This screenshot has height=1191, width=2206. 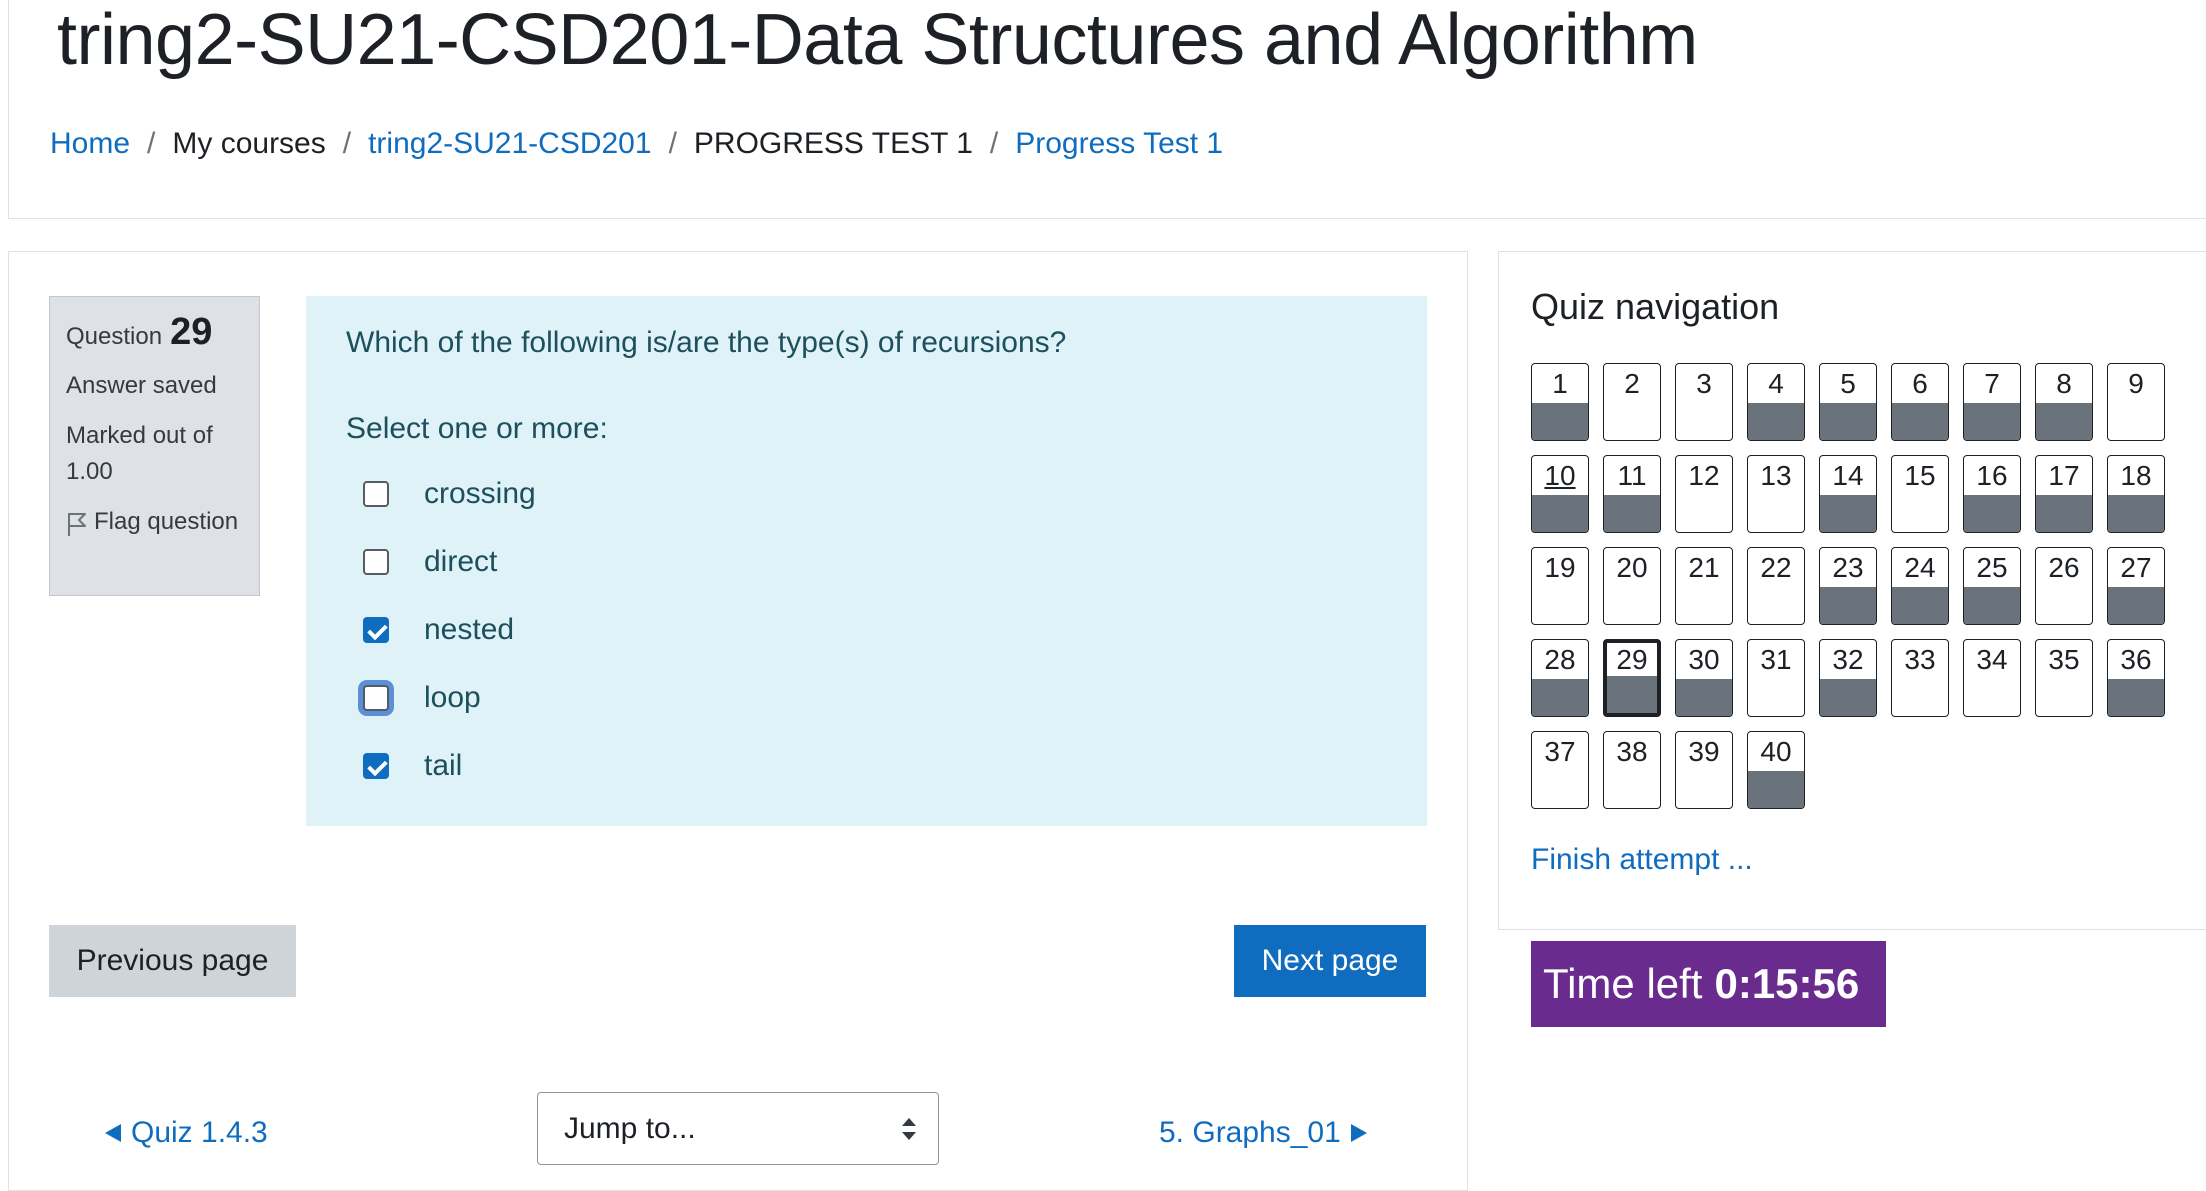 I want to click on quiz-nav-number: 36, so click(x=2136, y=659).